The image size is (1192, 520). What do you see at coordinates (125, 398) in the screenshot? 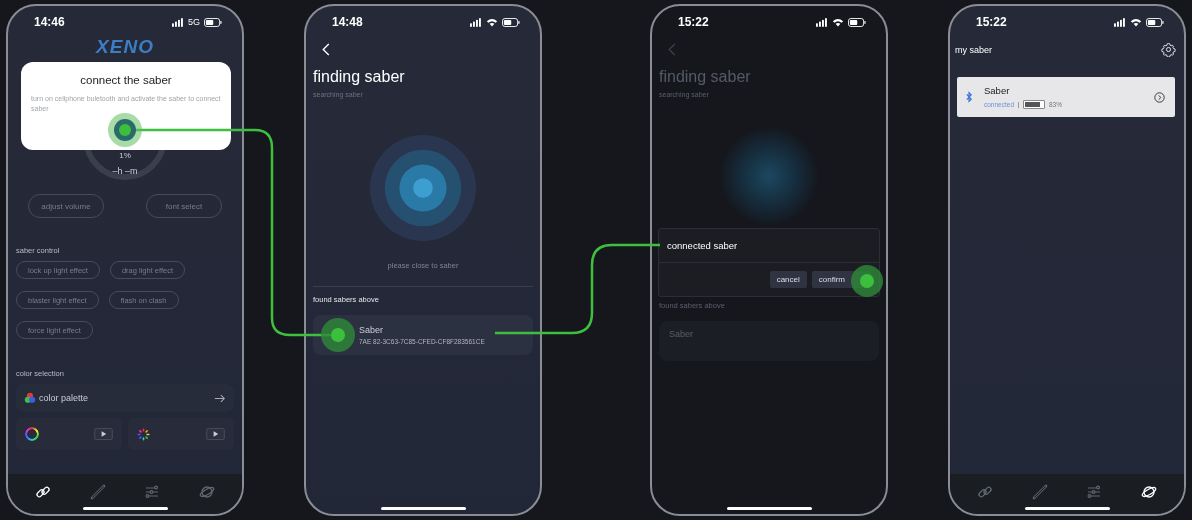
I see `color-palette-row: color palette` at bounding box center [125, 398].